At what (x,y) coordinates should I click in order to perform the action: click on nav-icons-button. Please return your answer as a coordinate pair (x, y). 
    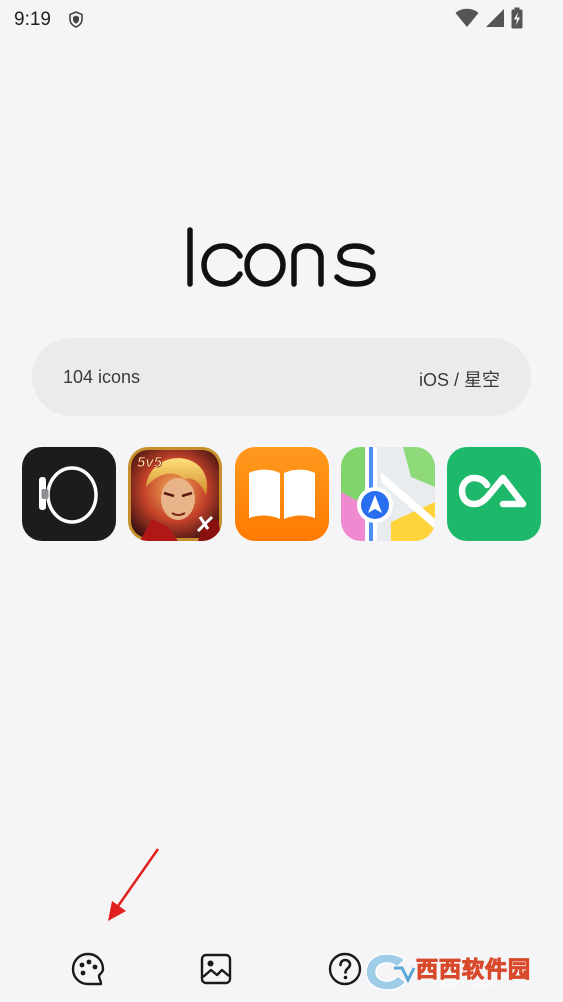
    Looking at the image, I should click on (88, 969).